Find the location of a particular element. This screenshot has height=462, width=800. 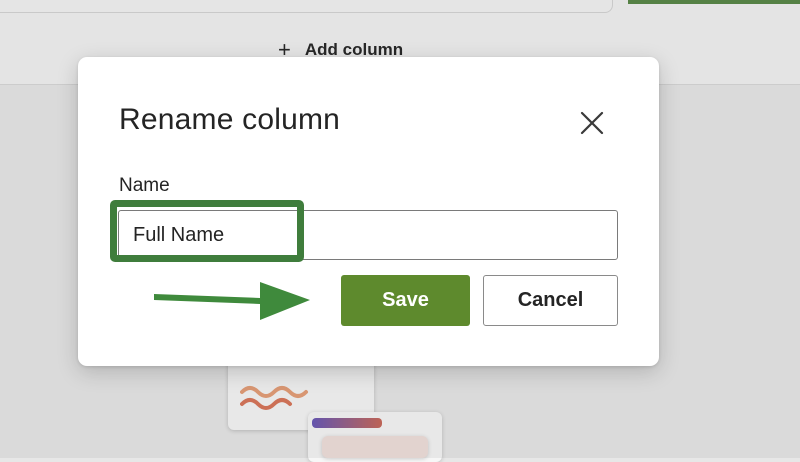

name-input is located at coordinates (368, 235).